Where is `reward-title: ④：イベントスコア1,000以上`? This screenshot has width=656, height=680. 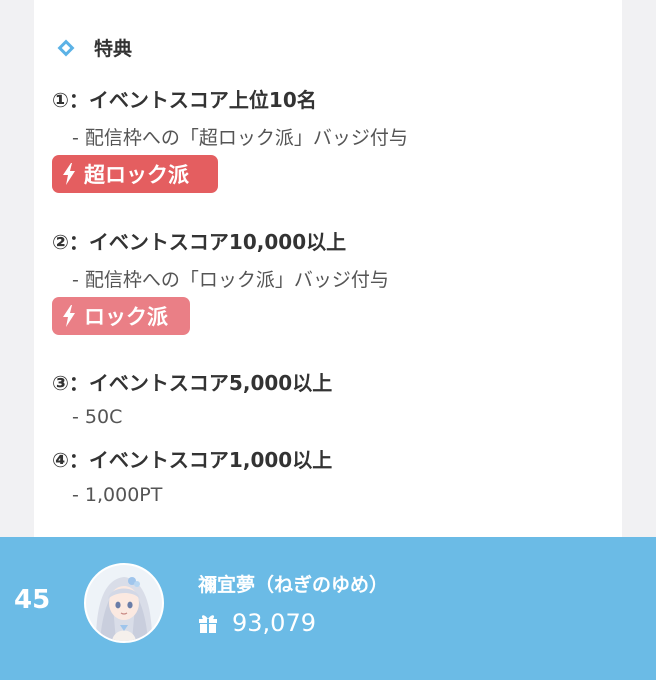
reward-title: ④：イベントスコア1,000以上 is located at coordinates (192, 460).